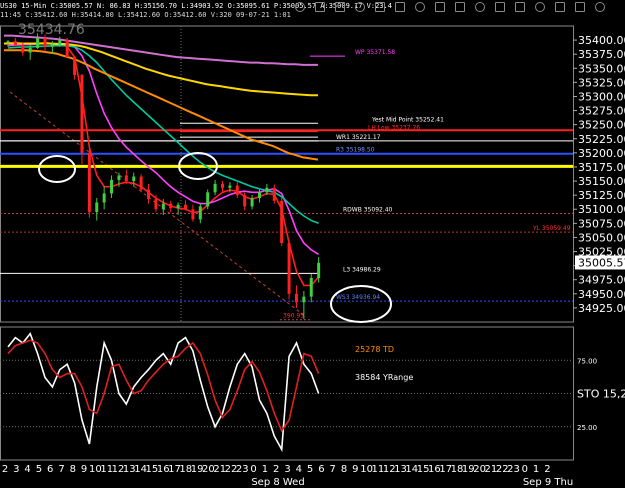 The height and width of the screenshot is (488, 625). Describe the element at coordinates (384, 377) in the screenshot. I see `oscillator-annotation: 38584 YRange` at that location.